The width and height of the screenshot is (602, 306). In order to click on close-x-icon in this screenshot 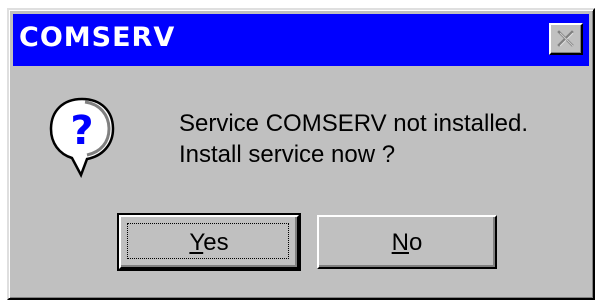, I will do `click(565, 38)`.